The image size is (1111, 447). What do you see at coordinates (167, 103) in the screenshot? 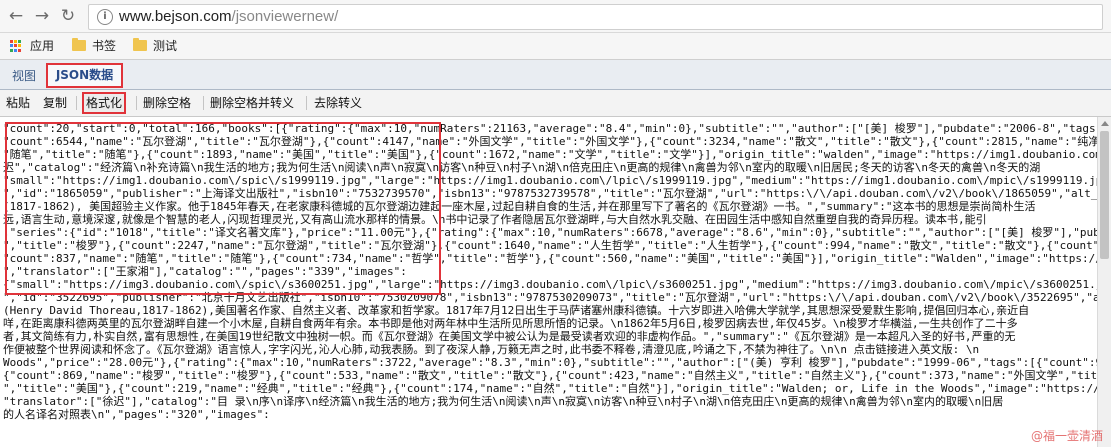
I see `remove-space-button: 删除空格` at bounding box center [167, 103].